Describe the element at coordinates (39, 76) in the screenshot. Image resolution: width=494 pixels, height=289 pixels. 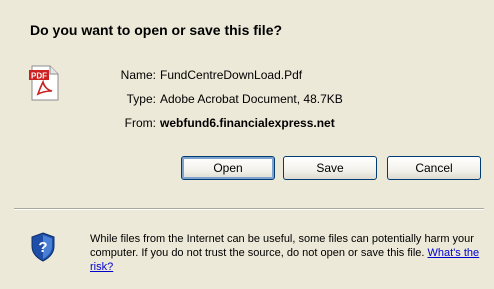
I see `svg-text: PDF` at that location.